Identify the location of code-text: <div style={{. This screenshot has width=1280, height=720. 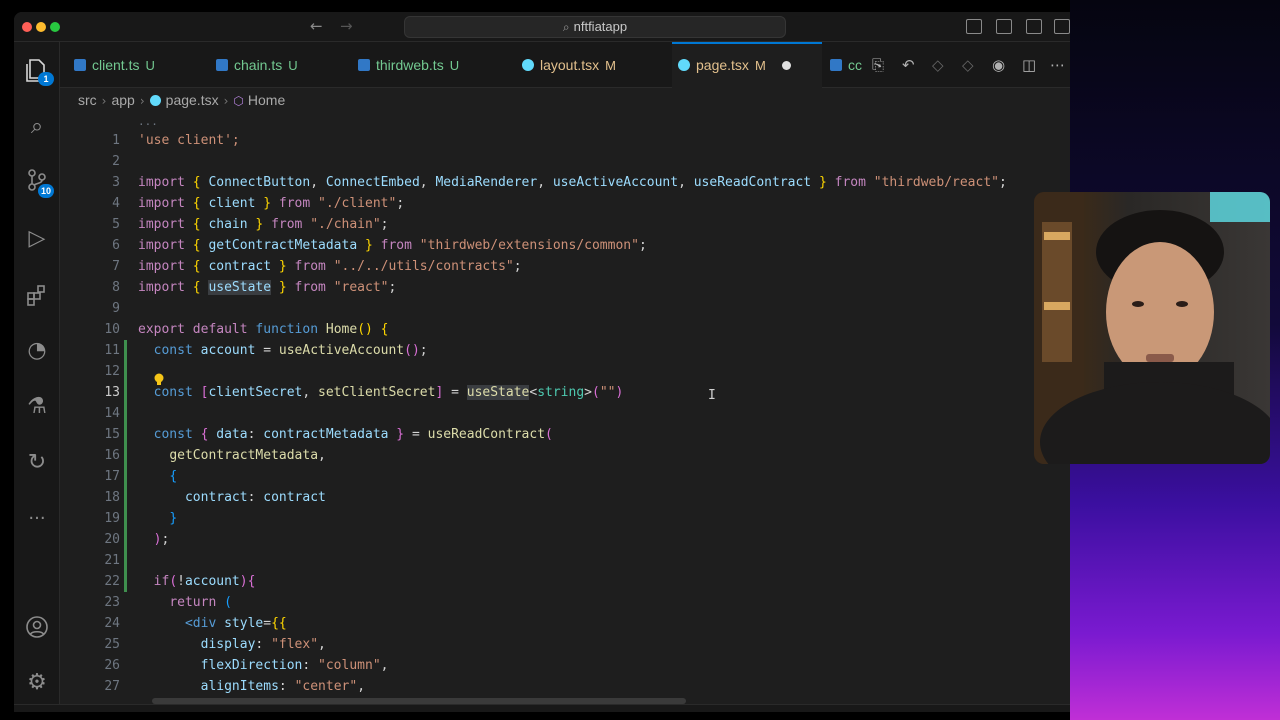
(212, 623).